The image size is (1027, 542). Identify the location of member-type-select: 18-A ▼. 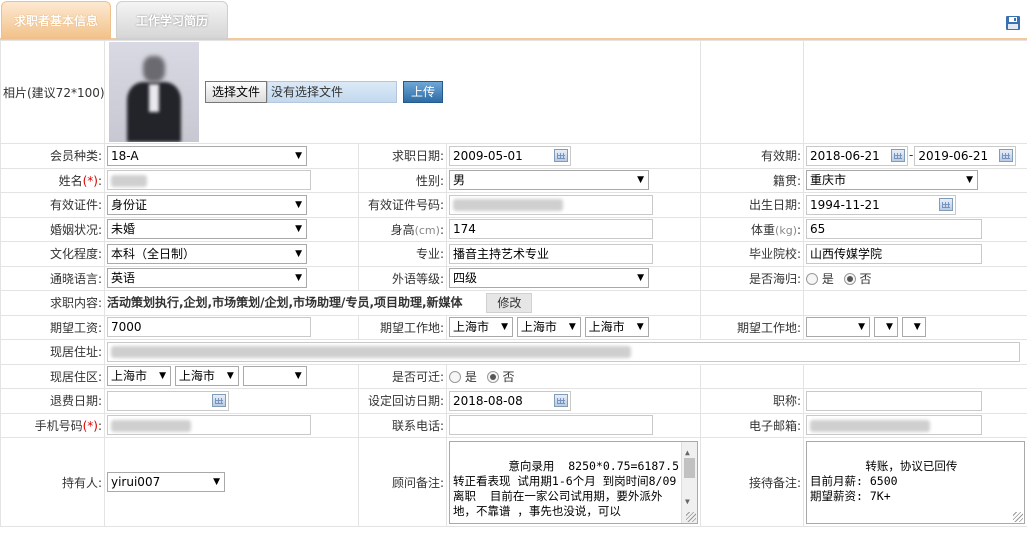
(207, 155).